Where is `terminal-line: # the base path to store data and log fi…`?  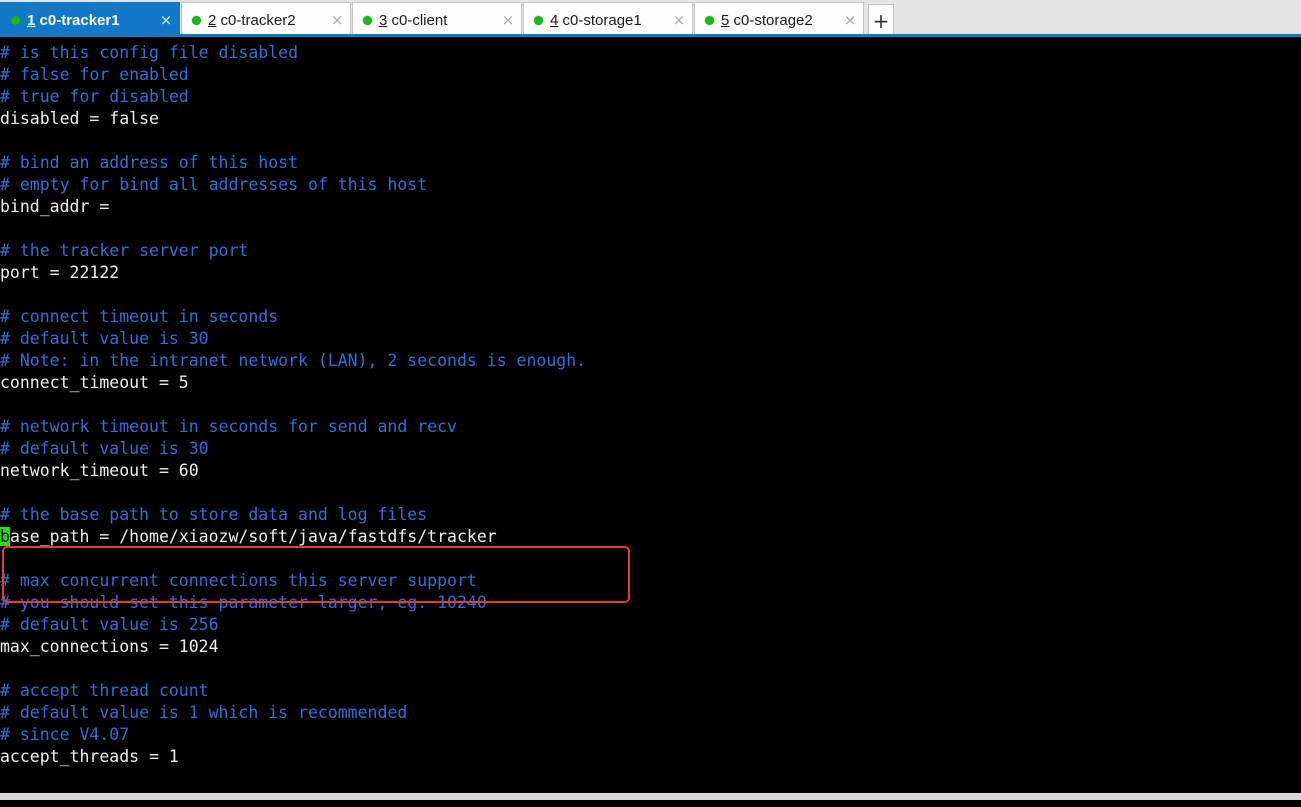
terminal-line: # the base path to store data and log fi… is located at coordinates (293, 515).